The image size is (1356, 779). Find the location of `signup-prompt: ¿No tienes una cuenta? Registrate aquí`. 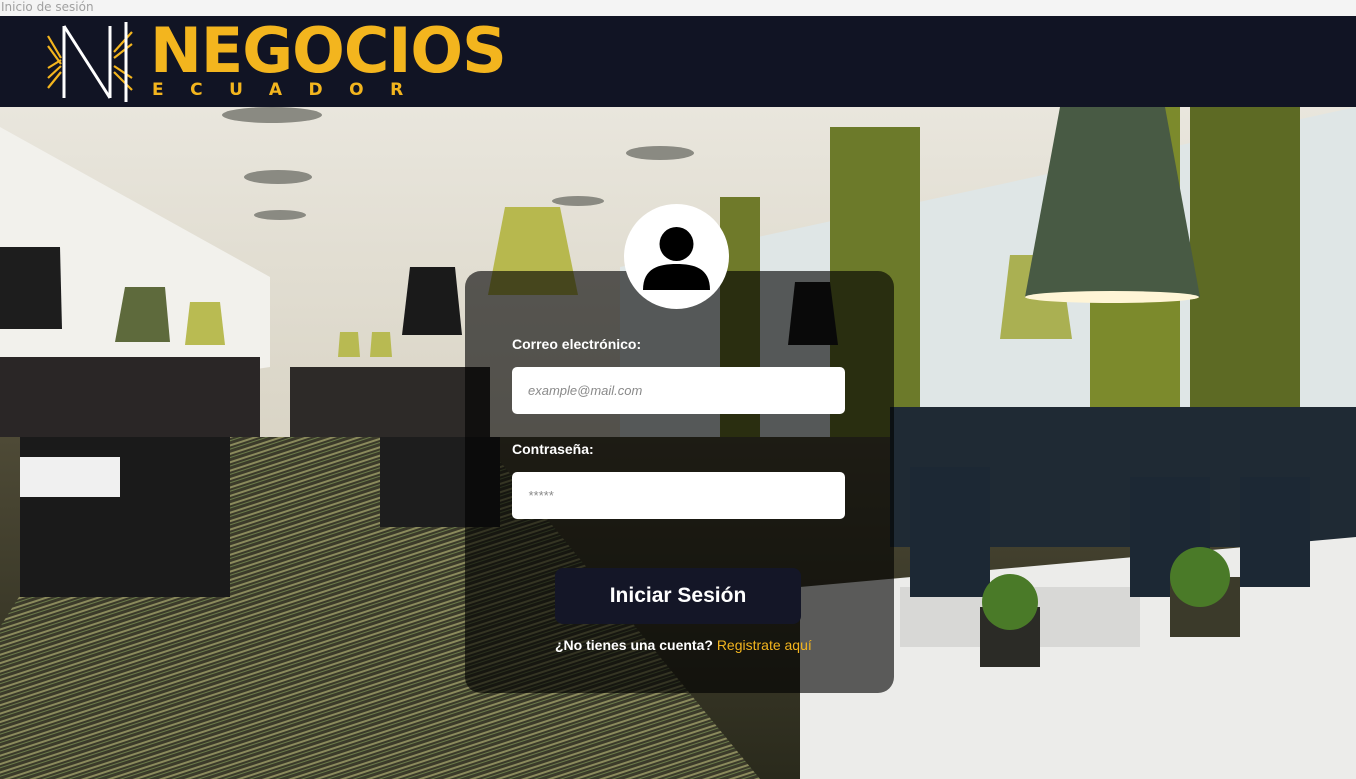

signup-prompt: ¿No tienes una cuenta? Registrate aquí is located at coordinates (685, 645).